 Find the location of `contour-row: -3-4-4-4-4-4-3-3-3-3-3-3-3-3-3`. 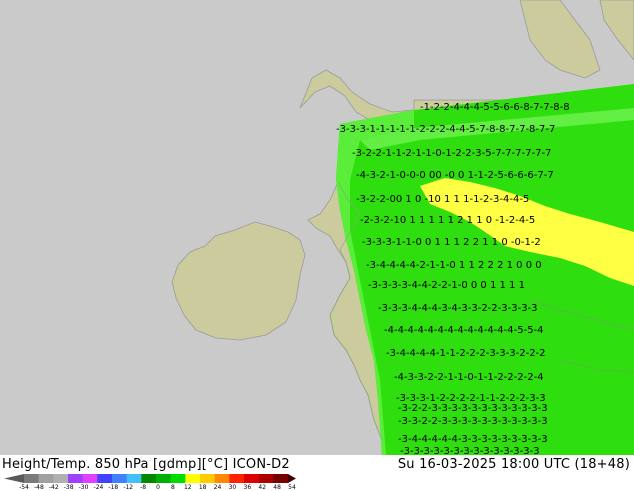

contour-row: -3-4-4-4-4-4-3-3-3-3-3-3-3-3-3 is located at coordinates (473, 439).